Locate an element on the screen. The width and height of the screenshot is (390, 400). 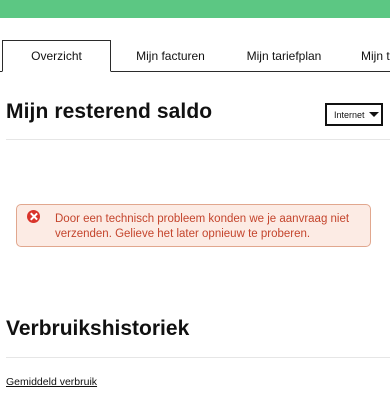
chevron-down-icon is located at coordinates (373, 114).